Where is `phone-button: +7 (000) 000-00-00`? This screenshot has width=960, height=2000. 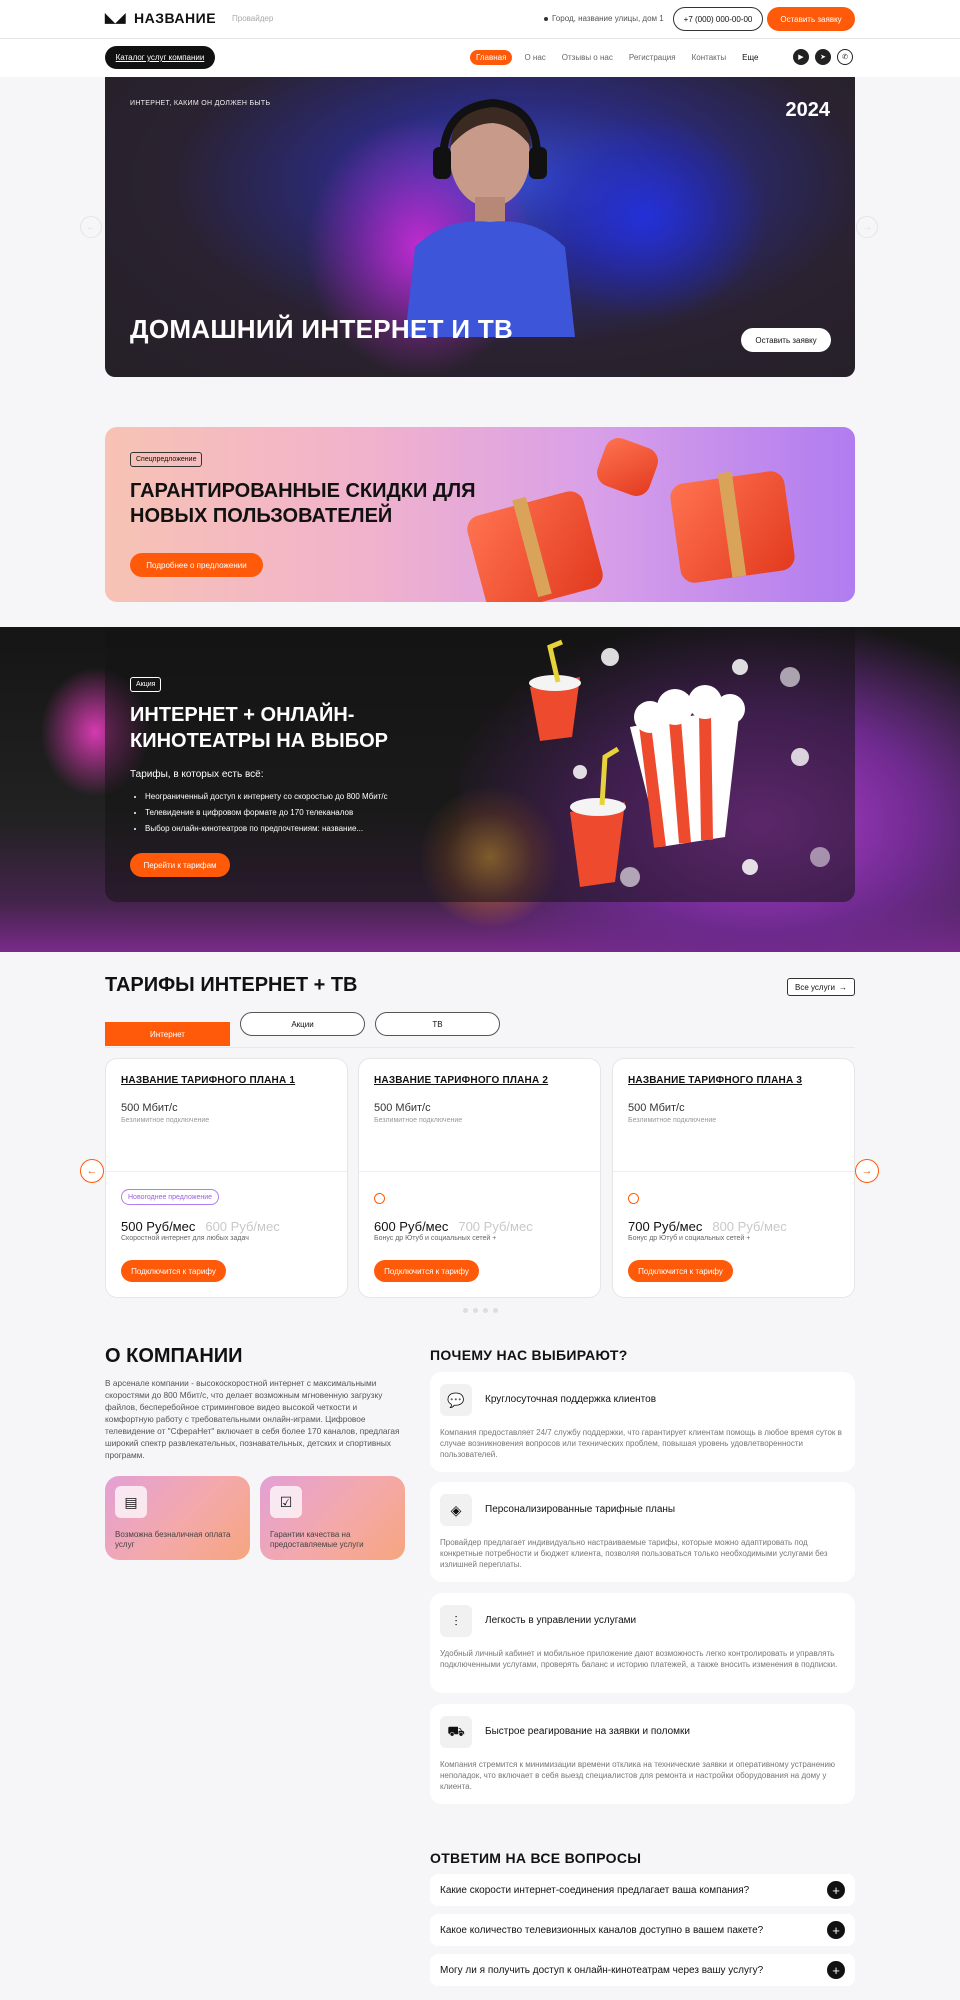
phone-button: +7 (000) 000-00-00 is located at coordinates (718, 19).